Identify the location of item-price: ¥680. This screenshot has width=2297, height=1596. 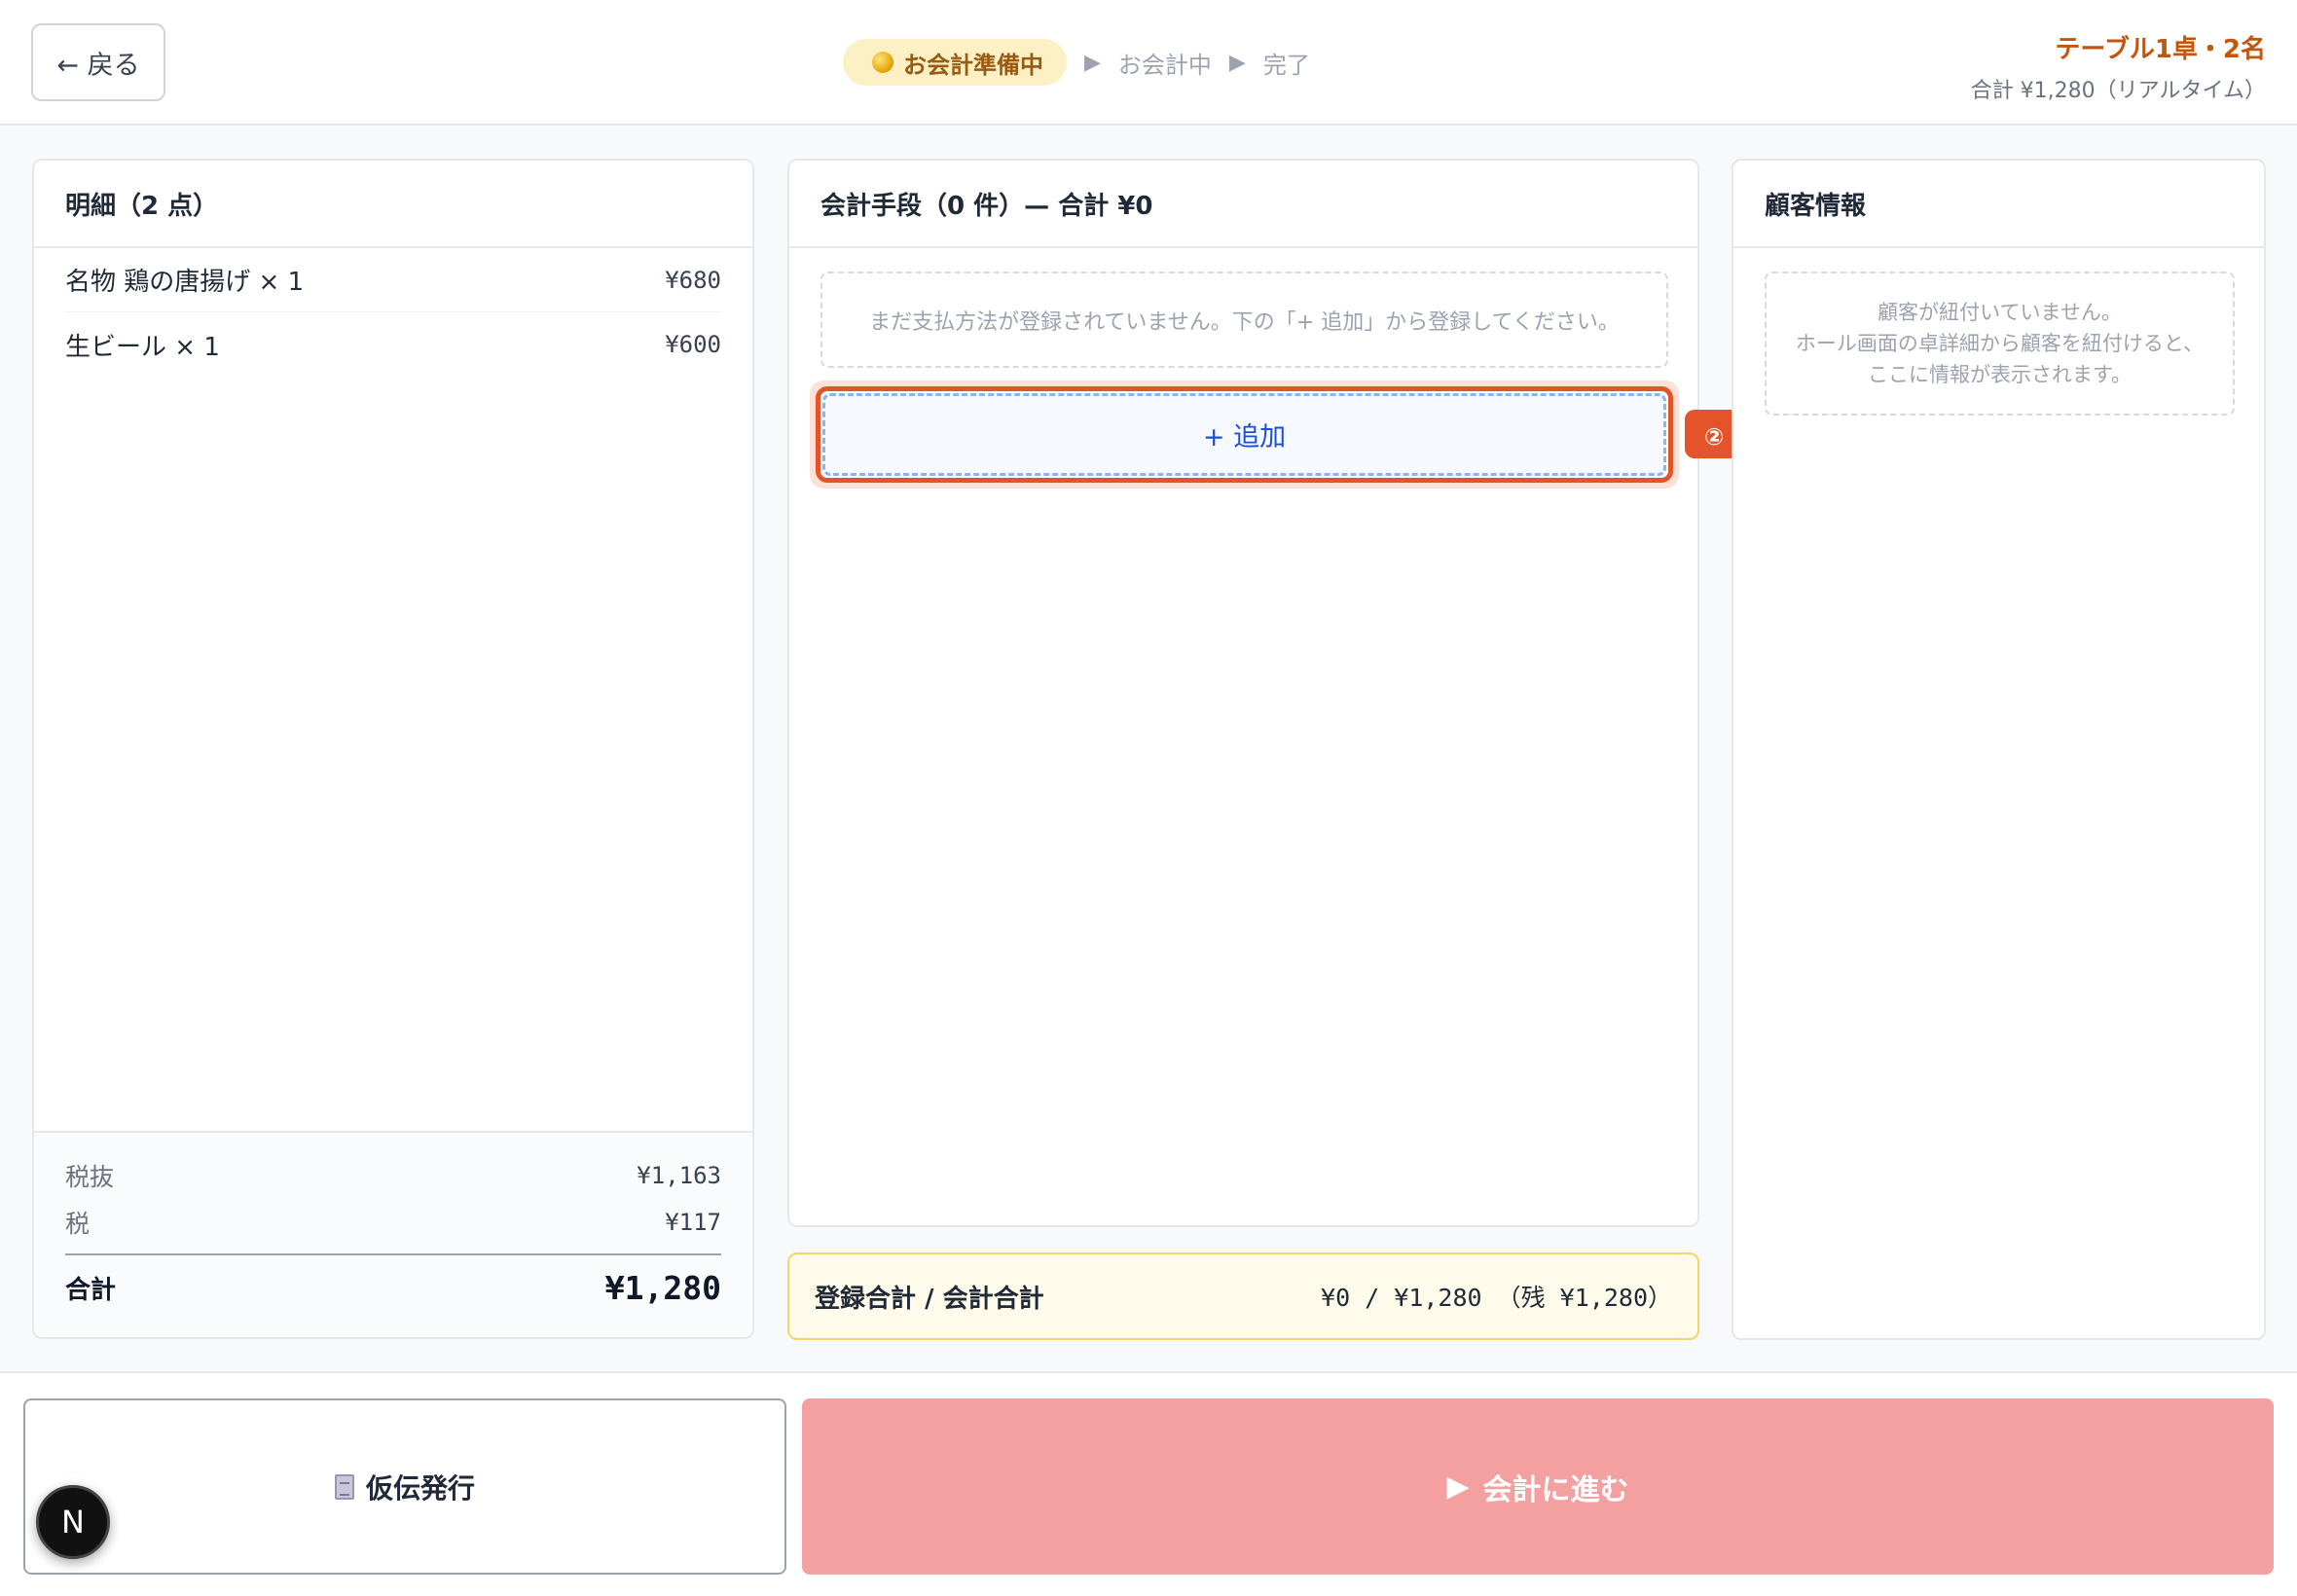
(693, 280).